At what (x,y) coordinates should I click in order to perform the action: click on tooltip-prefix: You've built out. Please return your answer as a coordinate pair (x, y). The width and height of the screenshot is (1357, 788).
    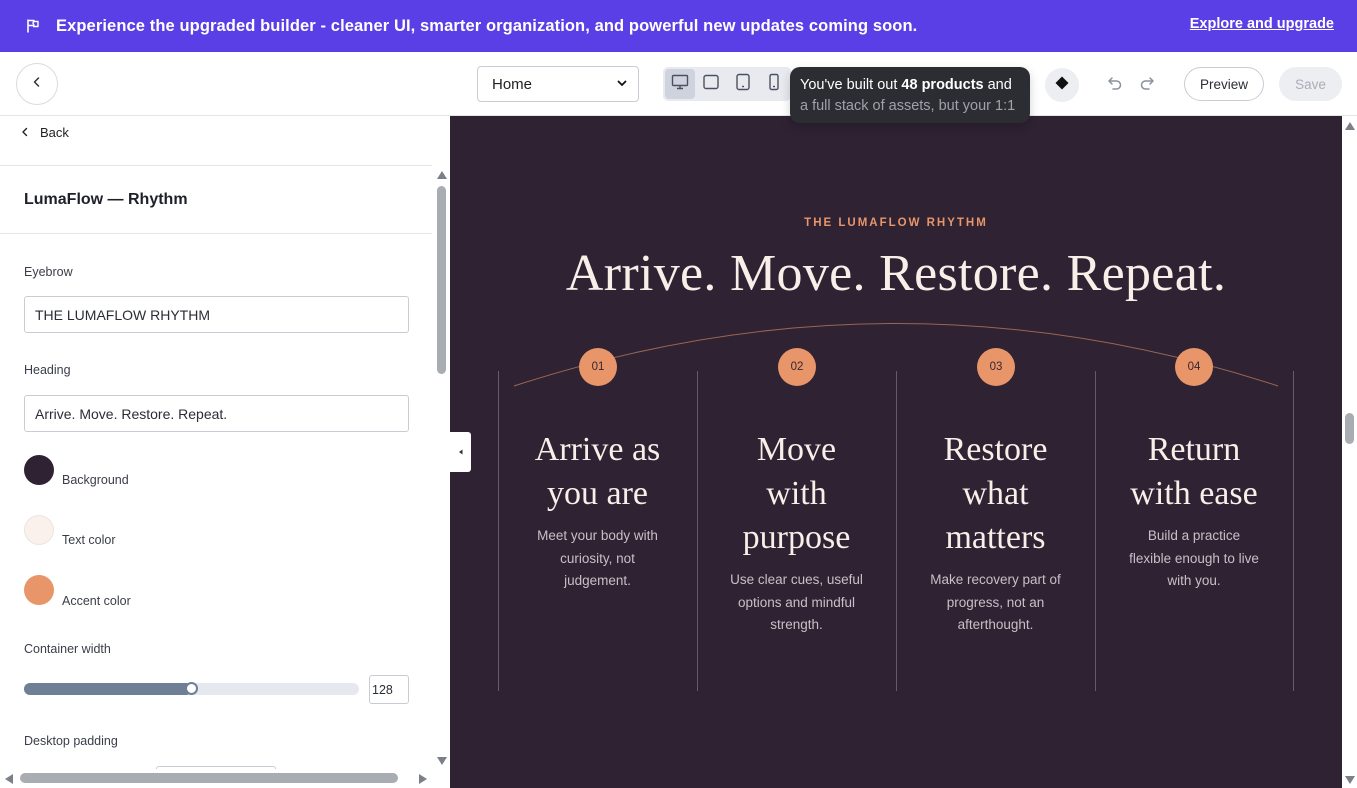
    Looking at the image, I should click on (851, 85).